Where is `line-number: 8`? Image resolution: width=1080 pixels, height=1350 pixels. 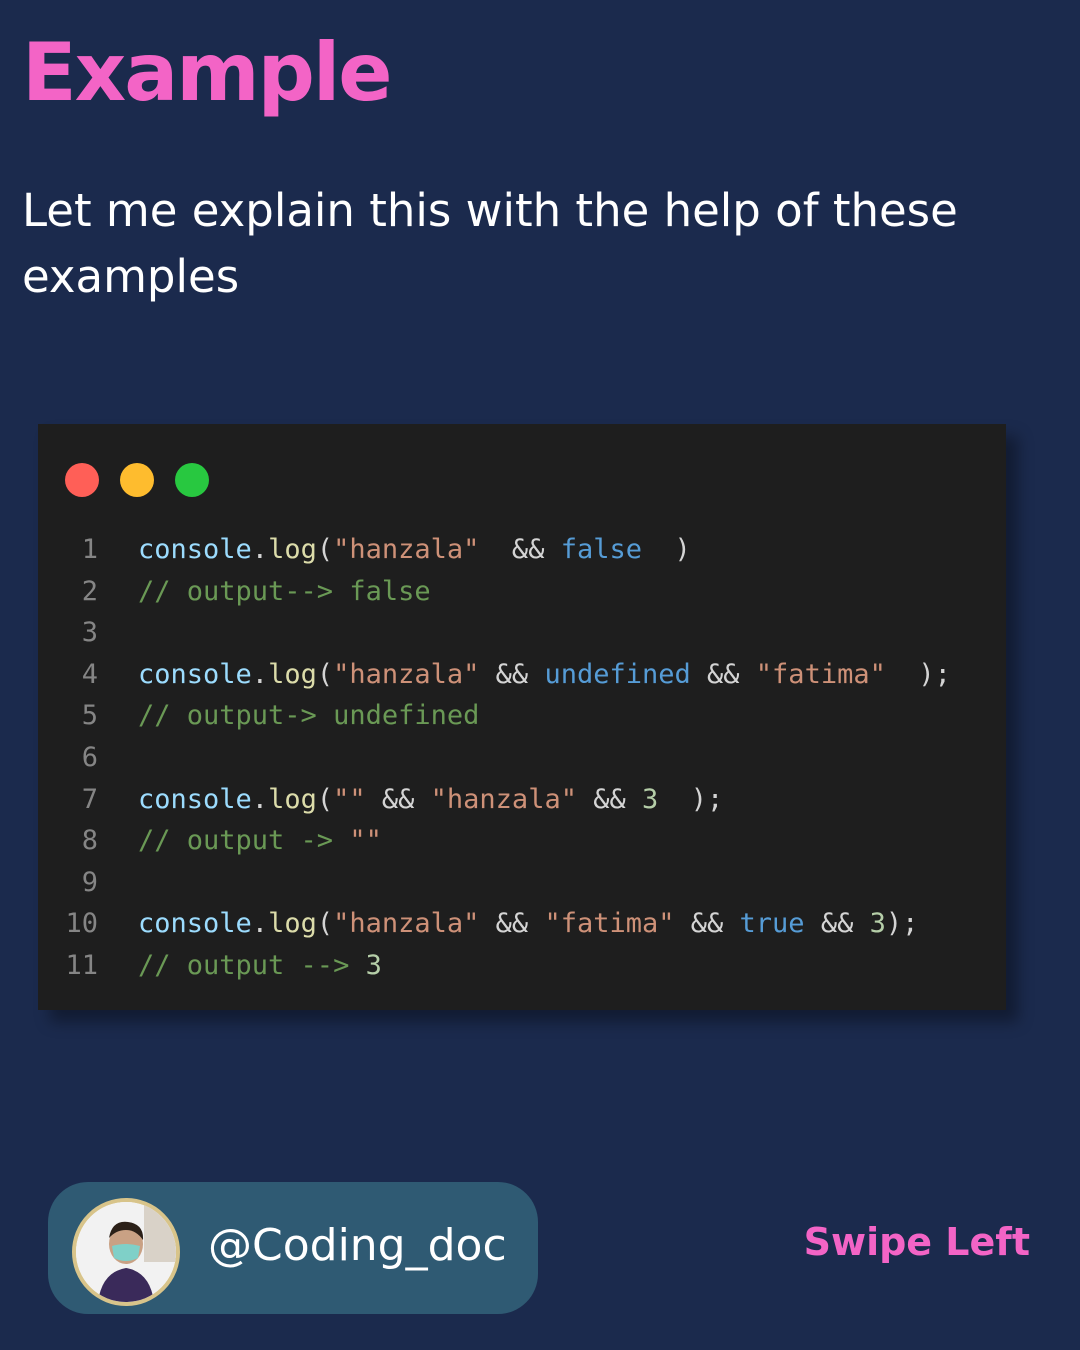
line-number: 8 is located at coordinates (89, 841).